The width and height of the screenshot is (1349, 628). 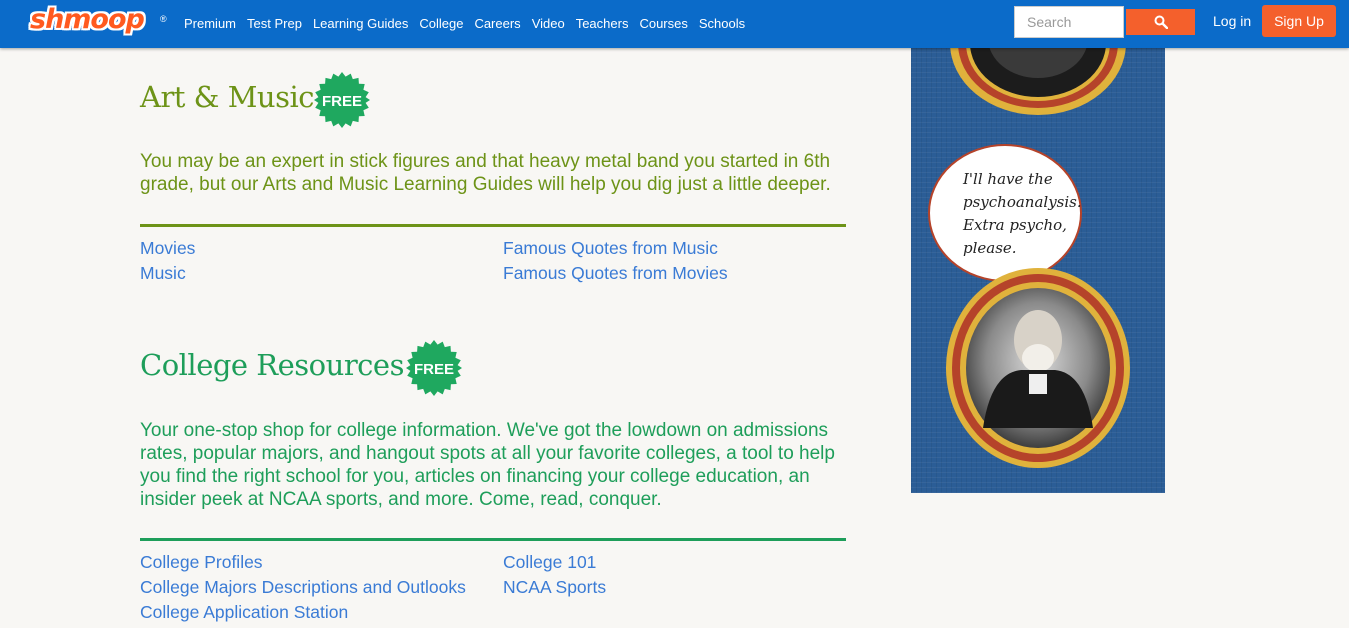 What do you see at coordinates (360, 23) in the screenshot?
I see `nav-link-learning-guides: Learning Guides` at bounding box center [360, 23].